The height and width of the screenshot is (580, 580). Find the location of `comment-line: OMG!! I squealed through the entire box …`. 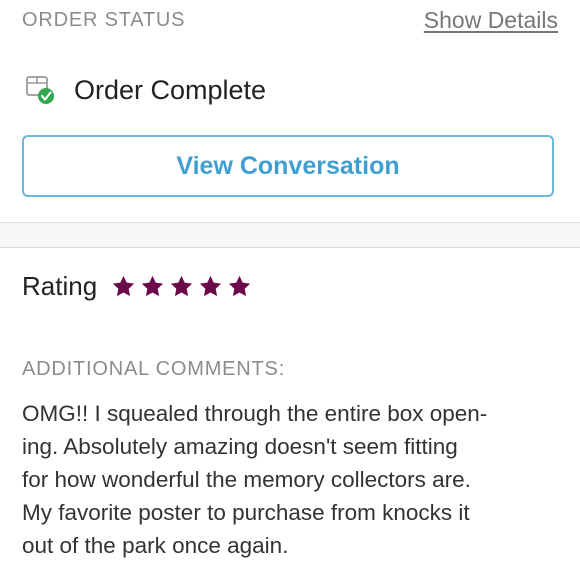

comment-line: OMG!! I squealed through the entire box … is located at coordinates (255, 413).